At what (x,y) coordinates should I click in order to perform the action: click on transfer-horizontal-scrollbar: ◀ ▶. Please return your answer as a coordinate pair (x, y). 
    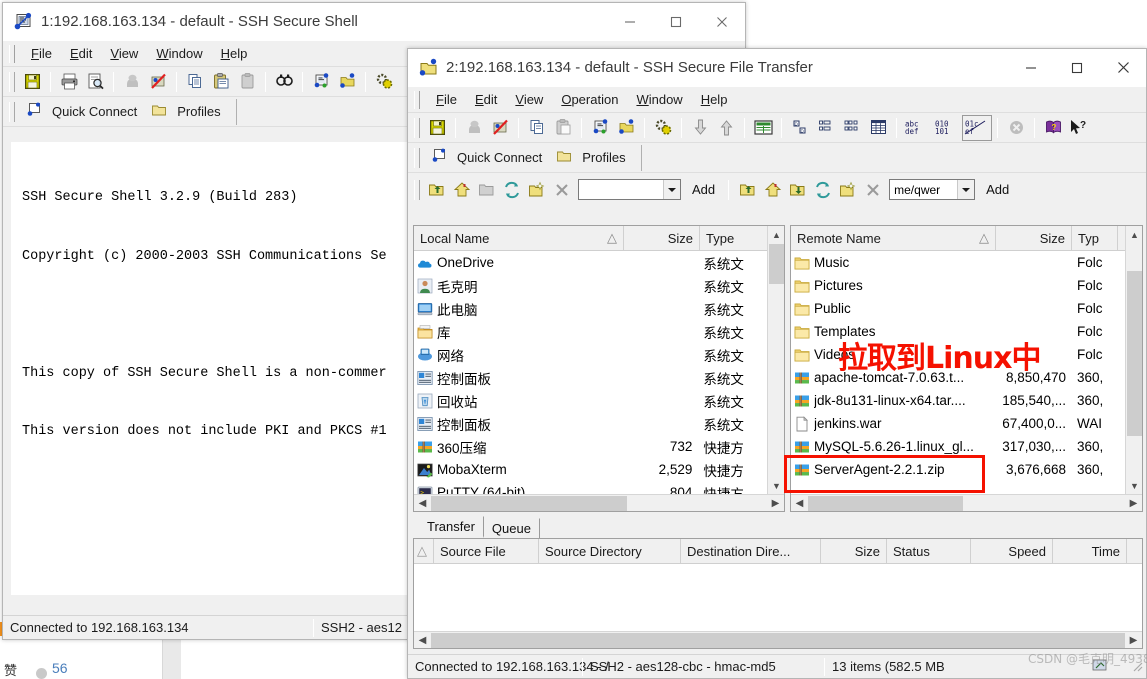
    Looking at the image, I should click on (778, 639).